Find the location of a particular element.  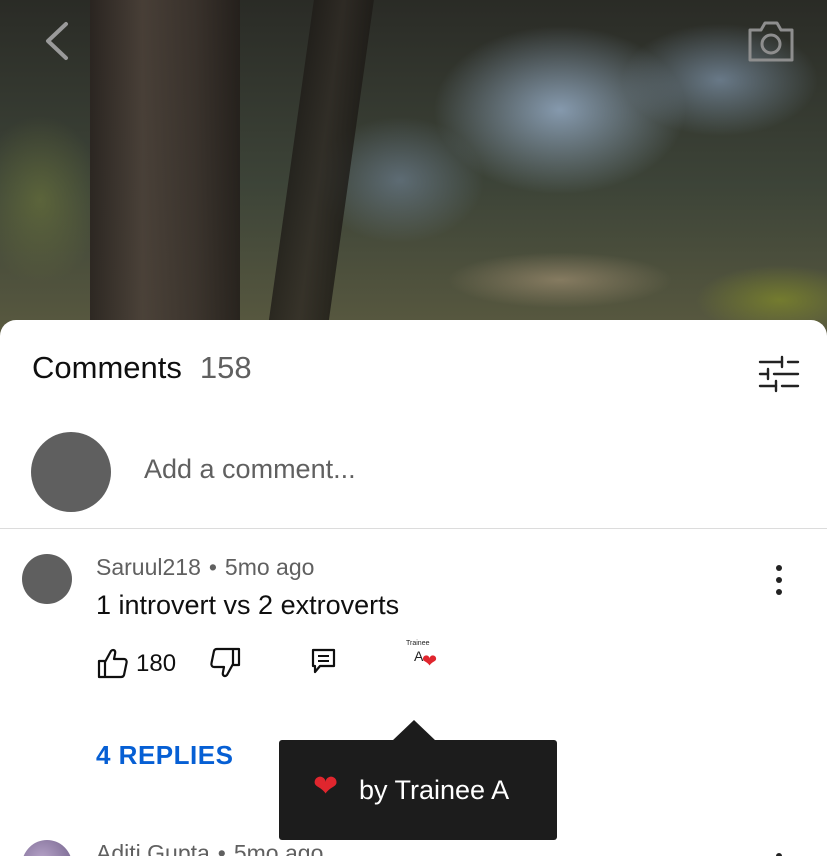

like-count: 180 is located at coordinates (156, 663).